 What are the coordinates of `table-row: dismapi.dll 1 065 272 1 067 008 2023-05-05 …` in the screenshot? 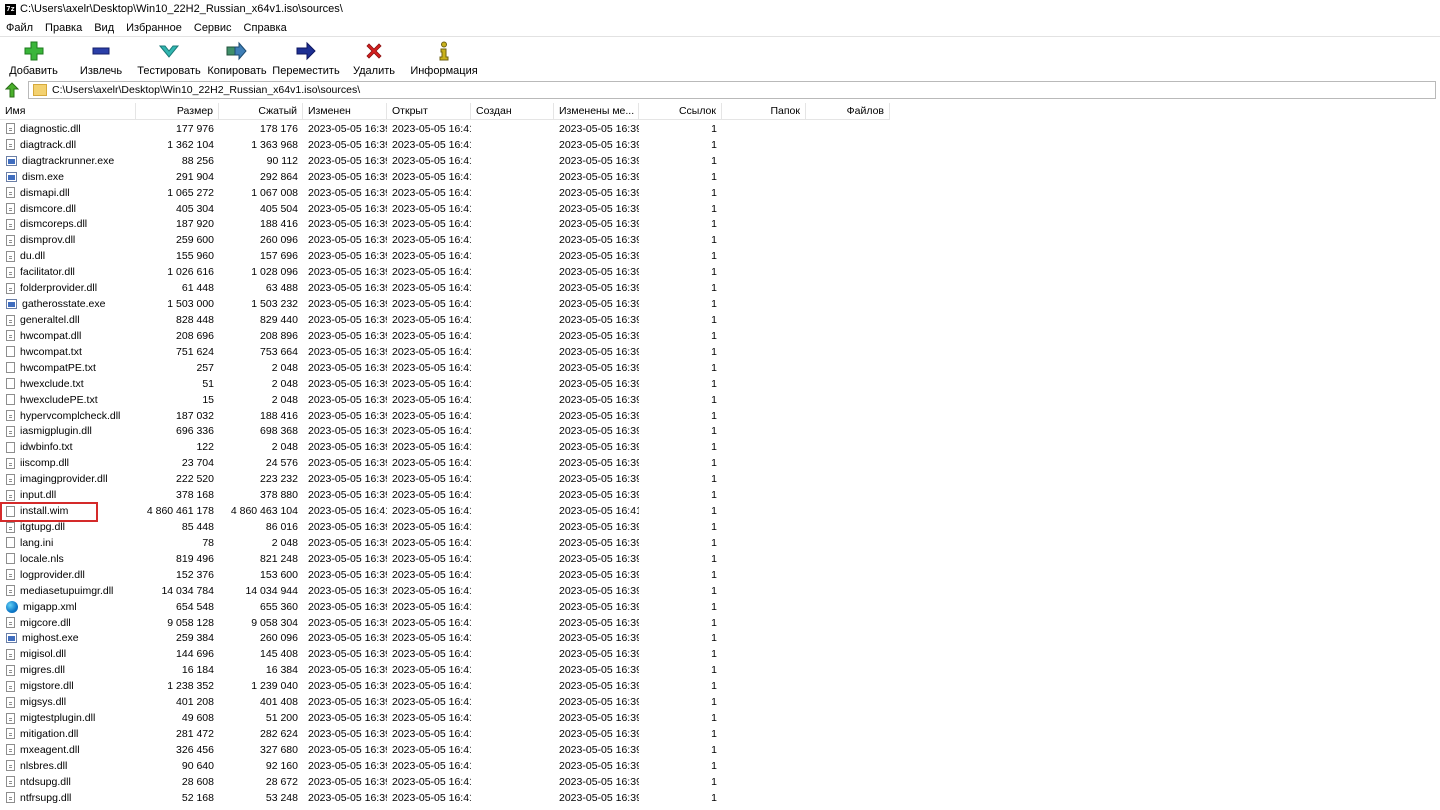 It's located at (445, 193).